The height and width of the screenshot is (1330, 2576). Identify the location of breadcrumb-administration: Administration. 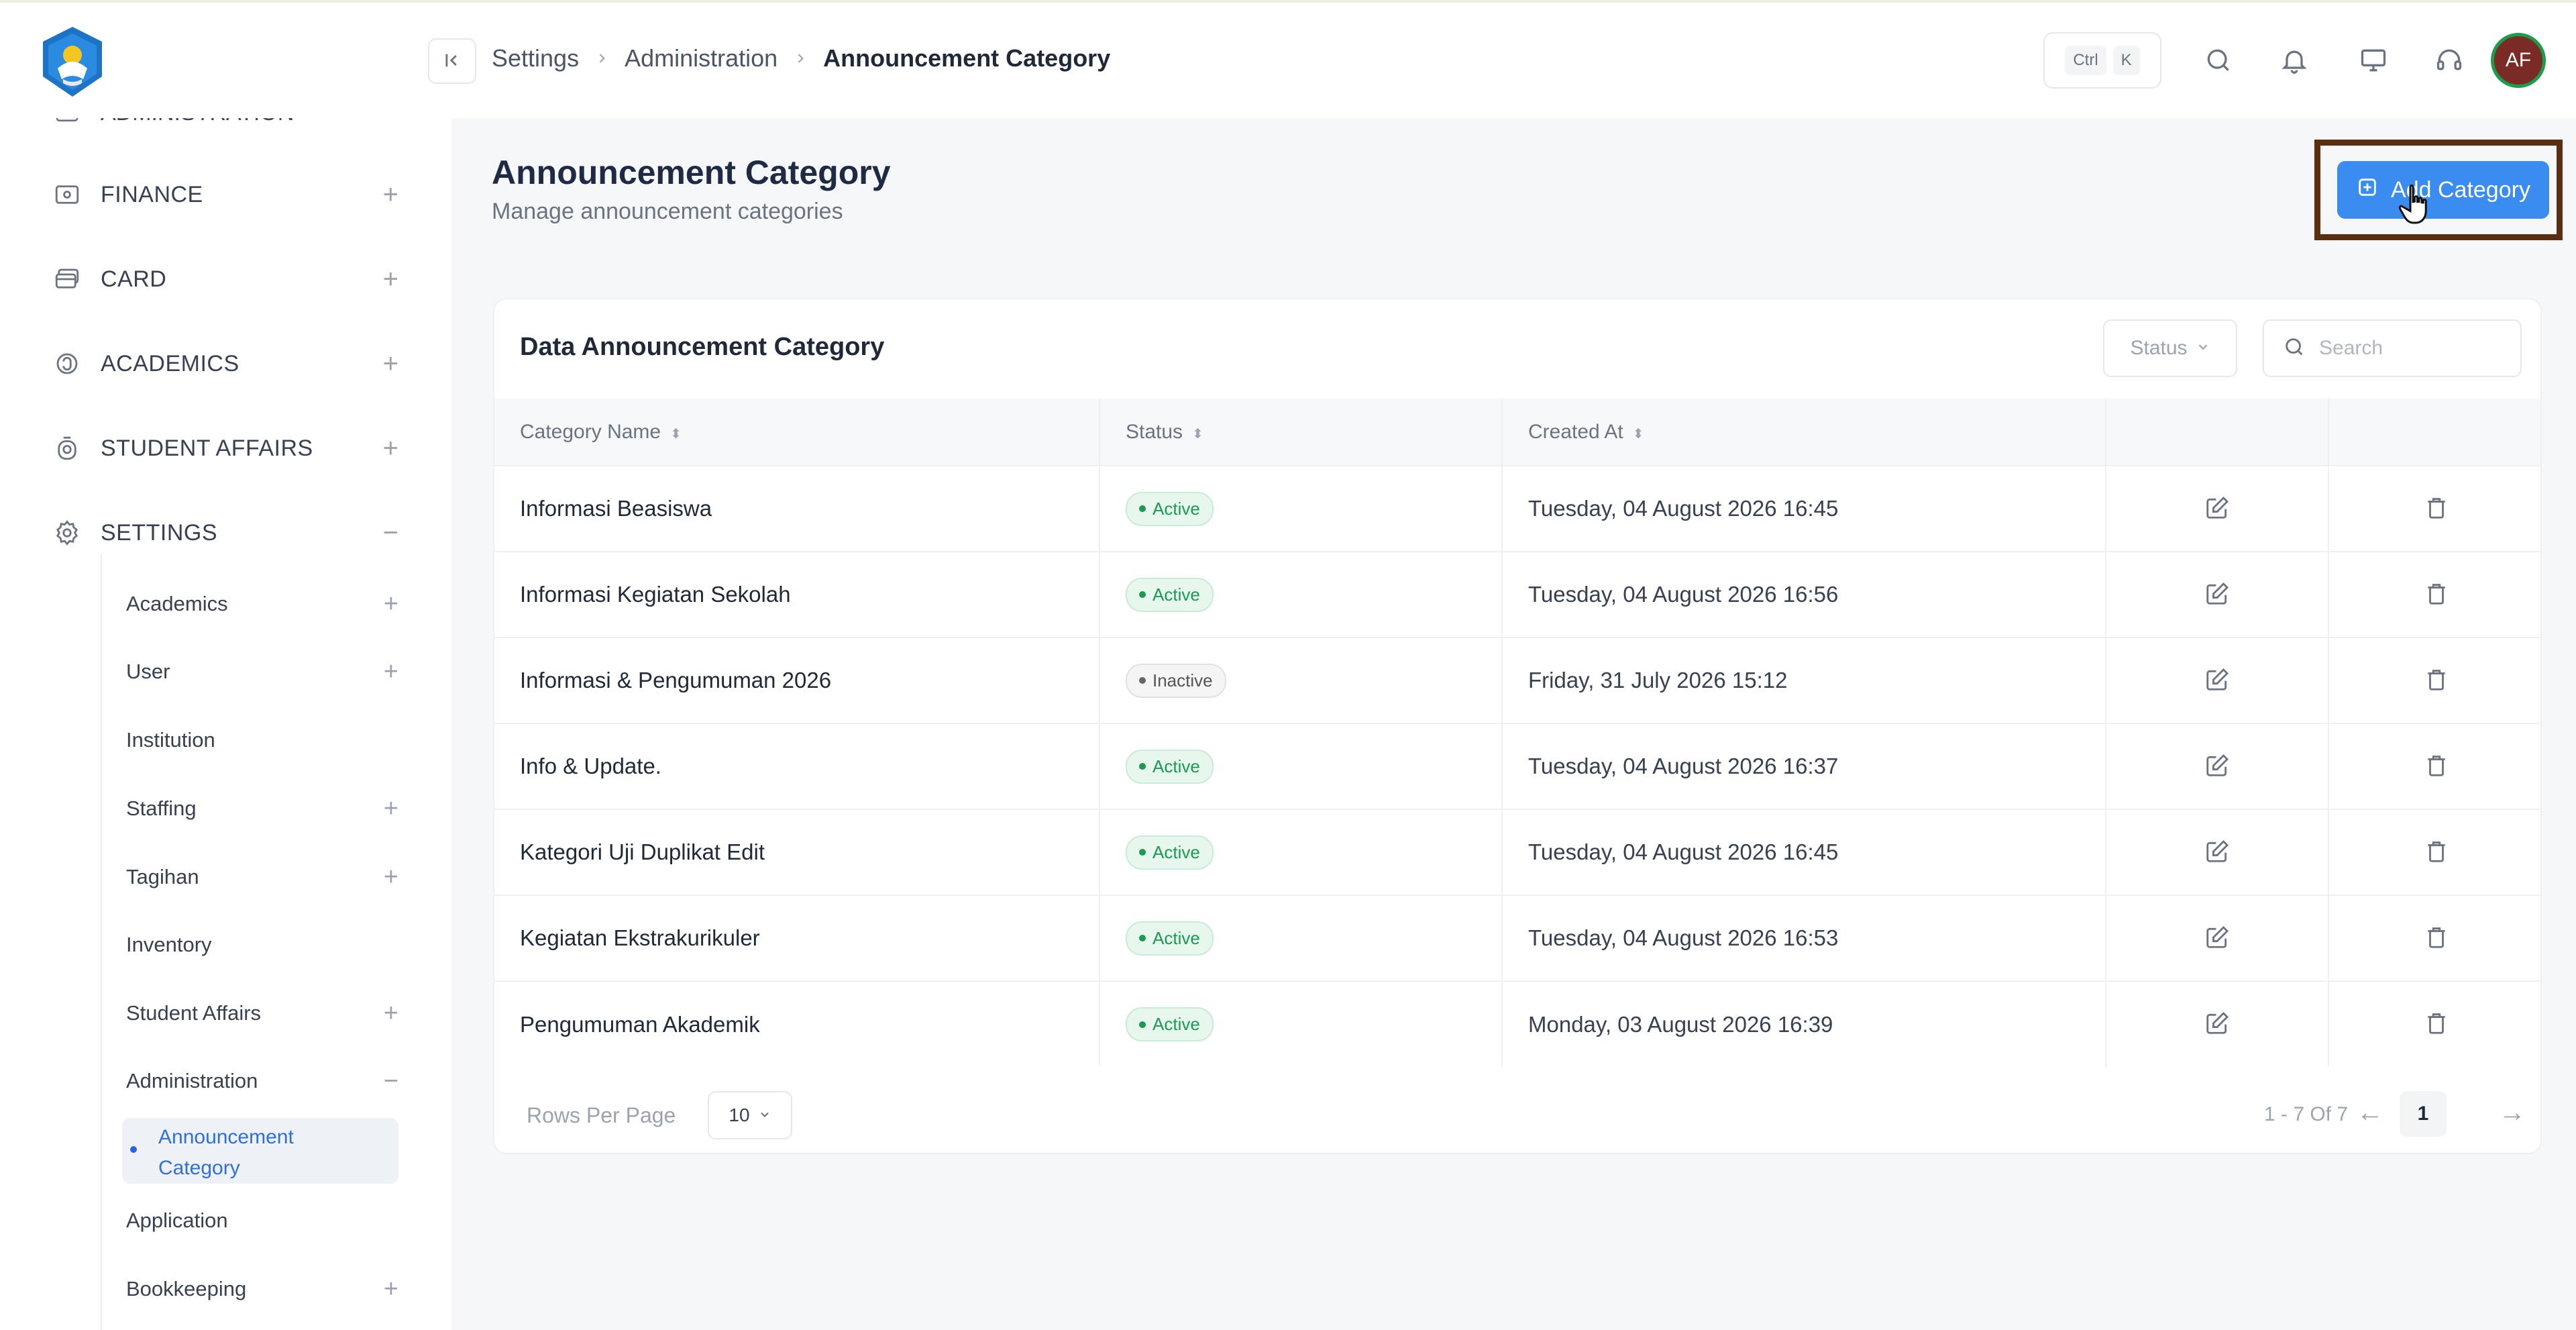
(701, 58).